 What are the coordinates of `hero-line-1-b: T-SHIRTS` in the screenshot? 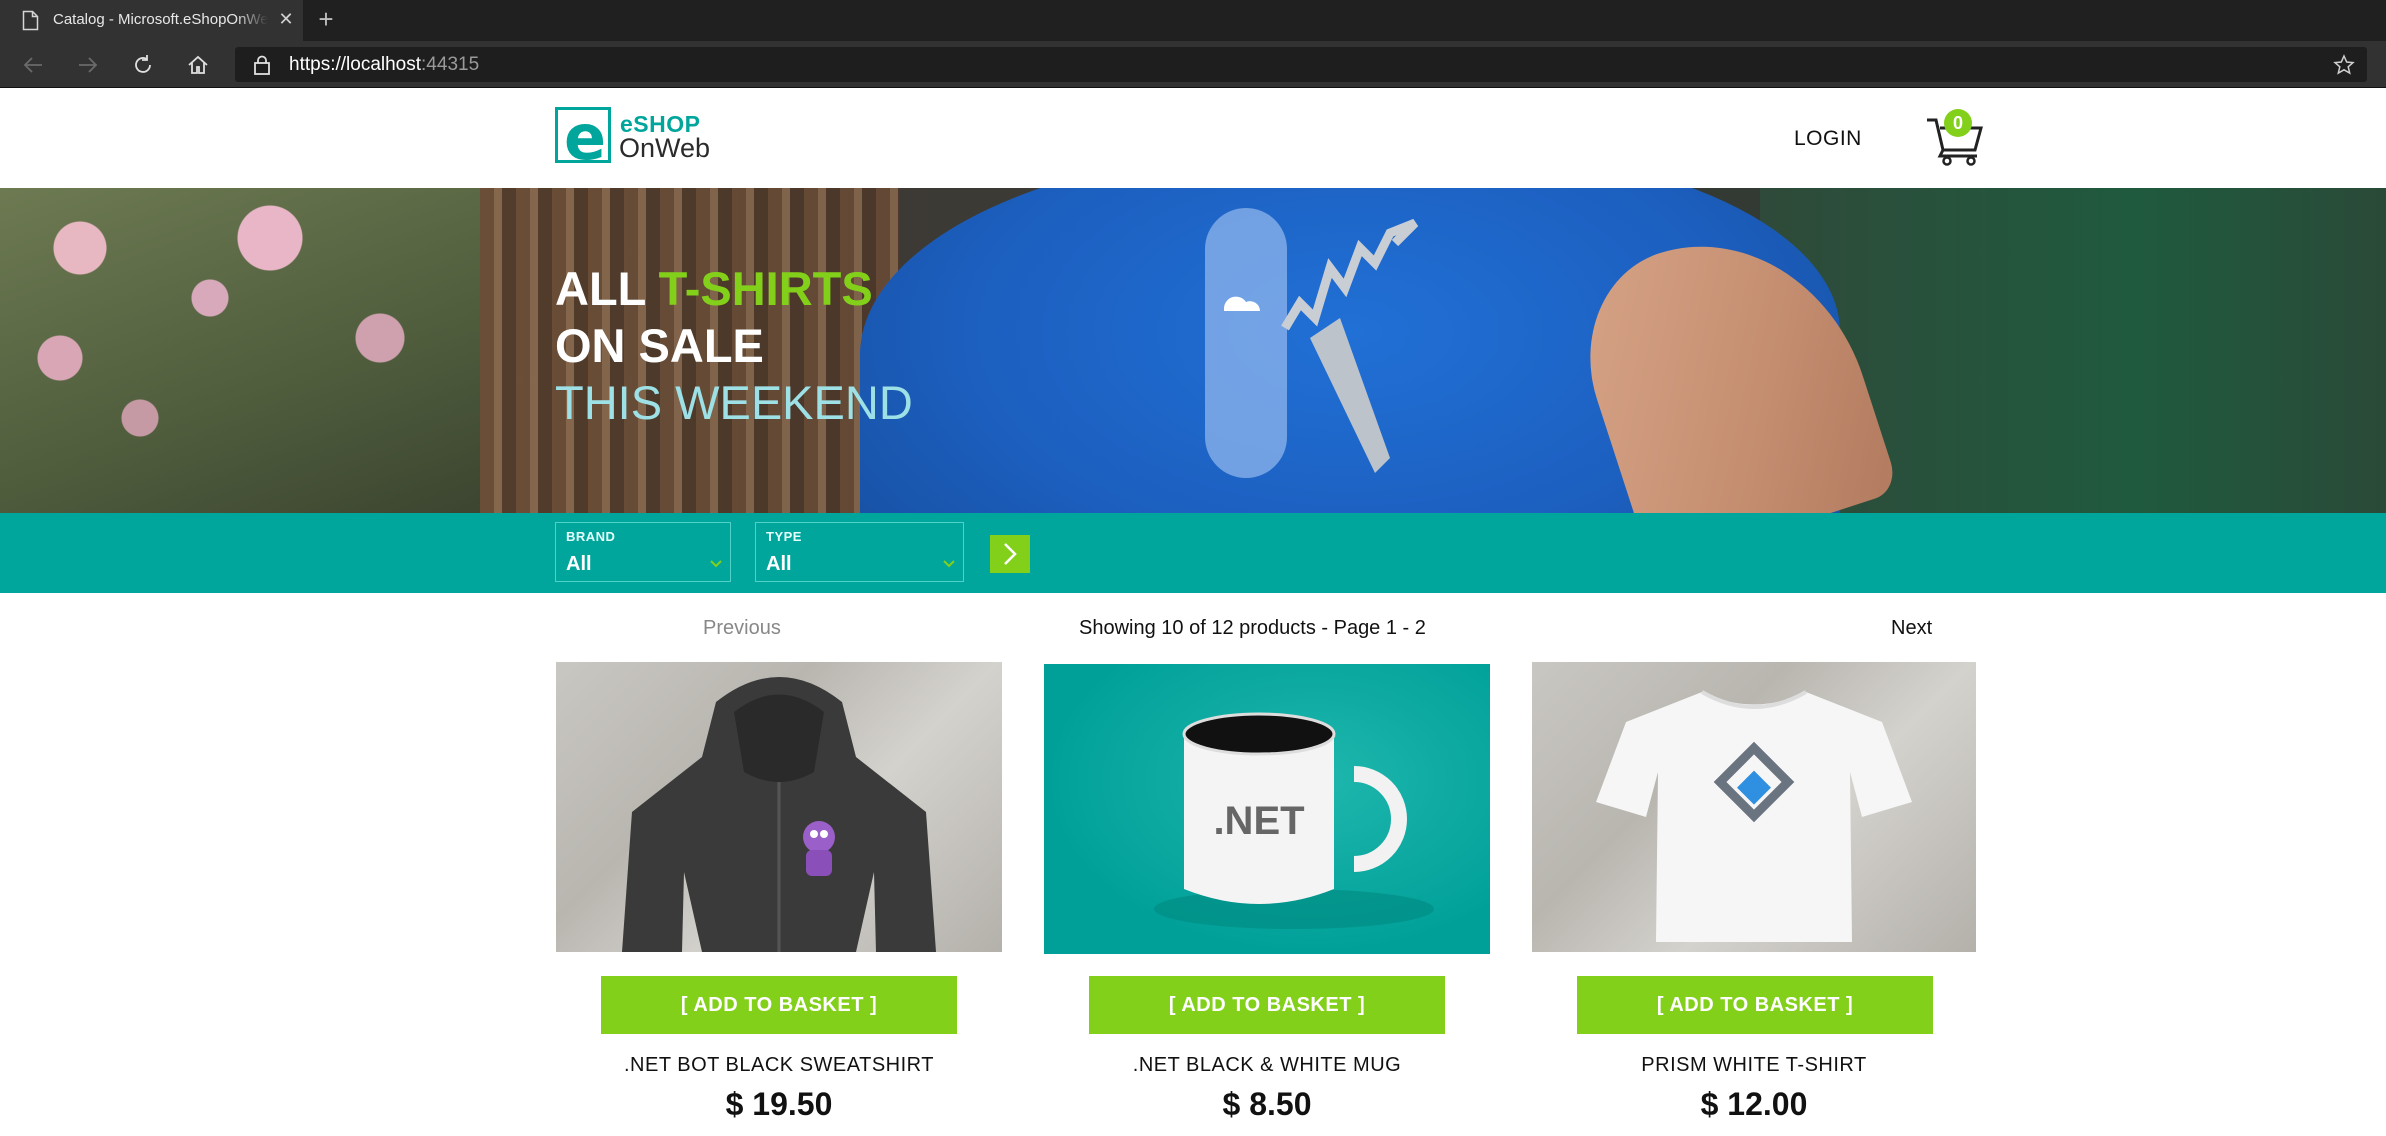 It's located at (765, 288).